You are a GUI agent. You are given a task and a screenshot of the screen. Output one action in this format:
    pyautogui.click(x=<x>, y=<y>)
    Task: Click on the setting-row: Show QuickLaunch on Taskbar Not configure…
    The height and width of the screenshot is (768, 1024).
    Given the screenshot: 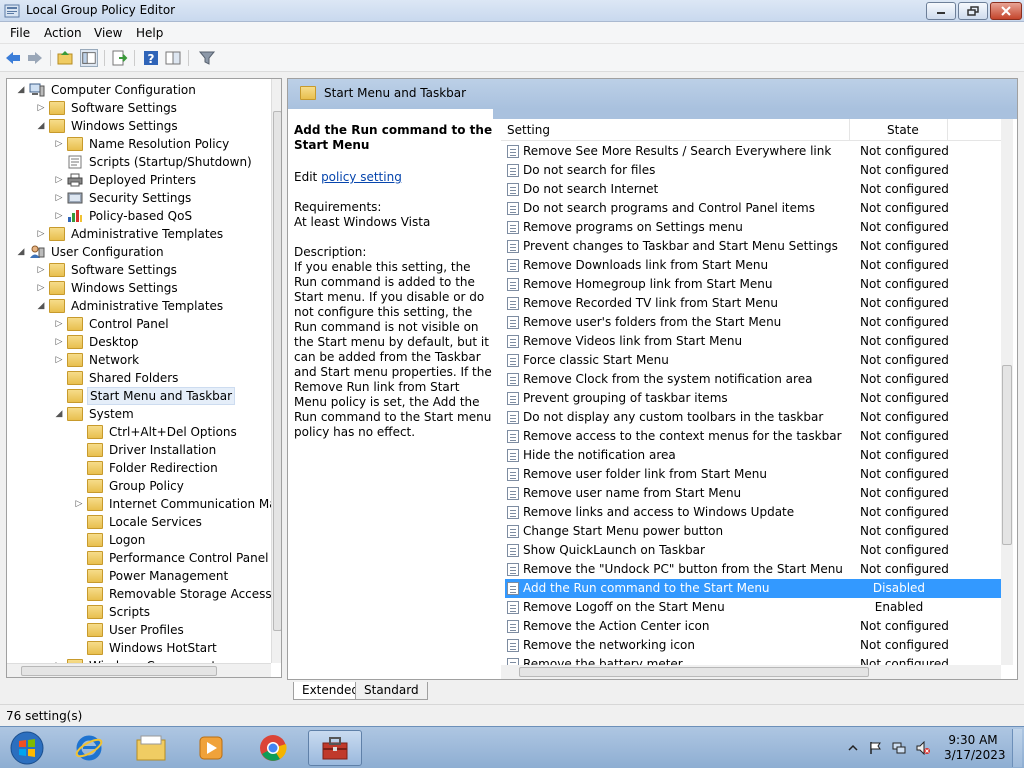 What is the action you would take?
    pyautogui.click(x=753, y=550)
    